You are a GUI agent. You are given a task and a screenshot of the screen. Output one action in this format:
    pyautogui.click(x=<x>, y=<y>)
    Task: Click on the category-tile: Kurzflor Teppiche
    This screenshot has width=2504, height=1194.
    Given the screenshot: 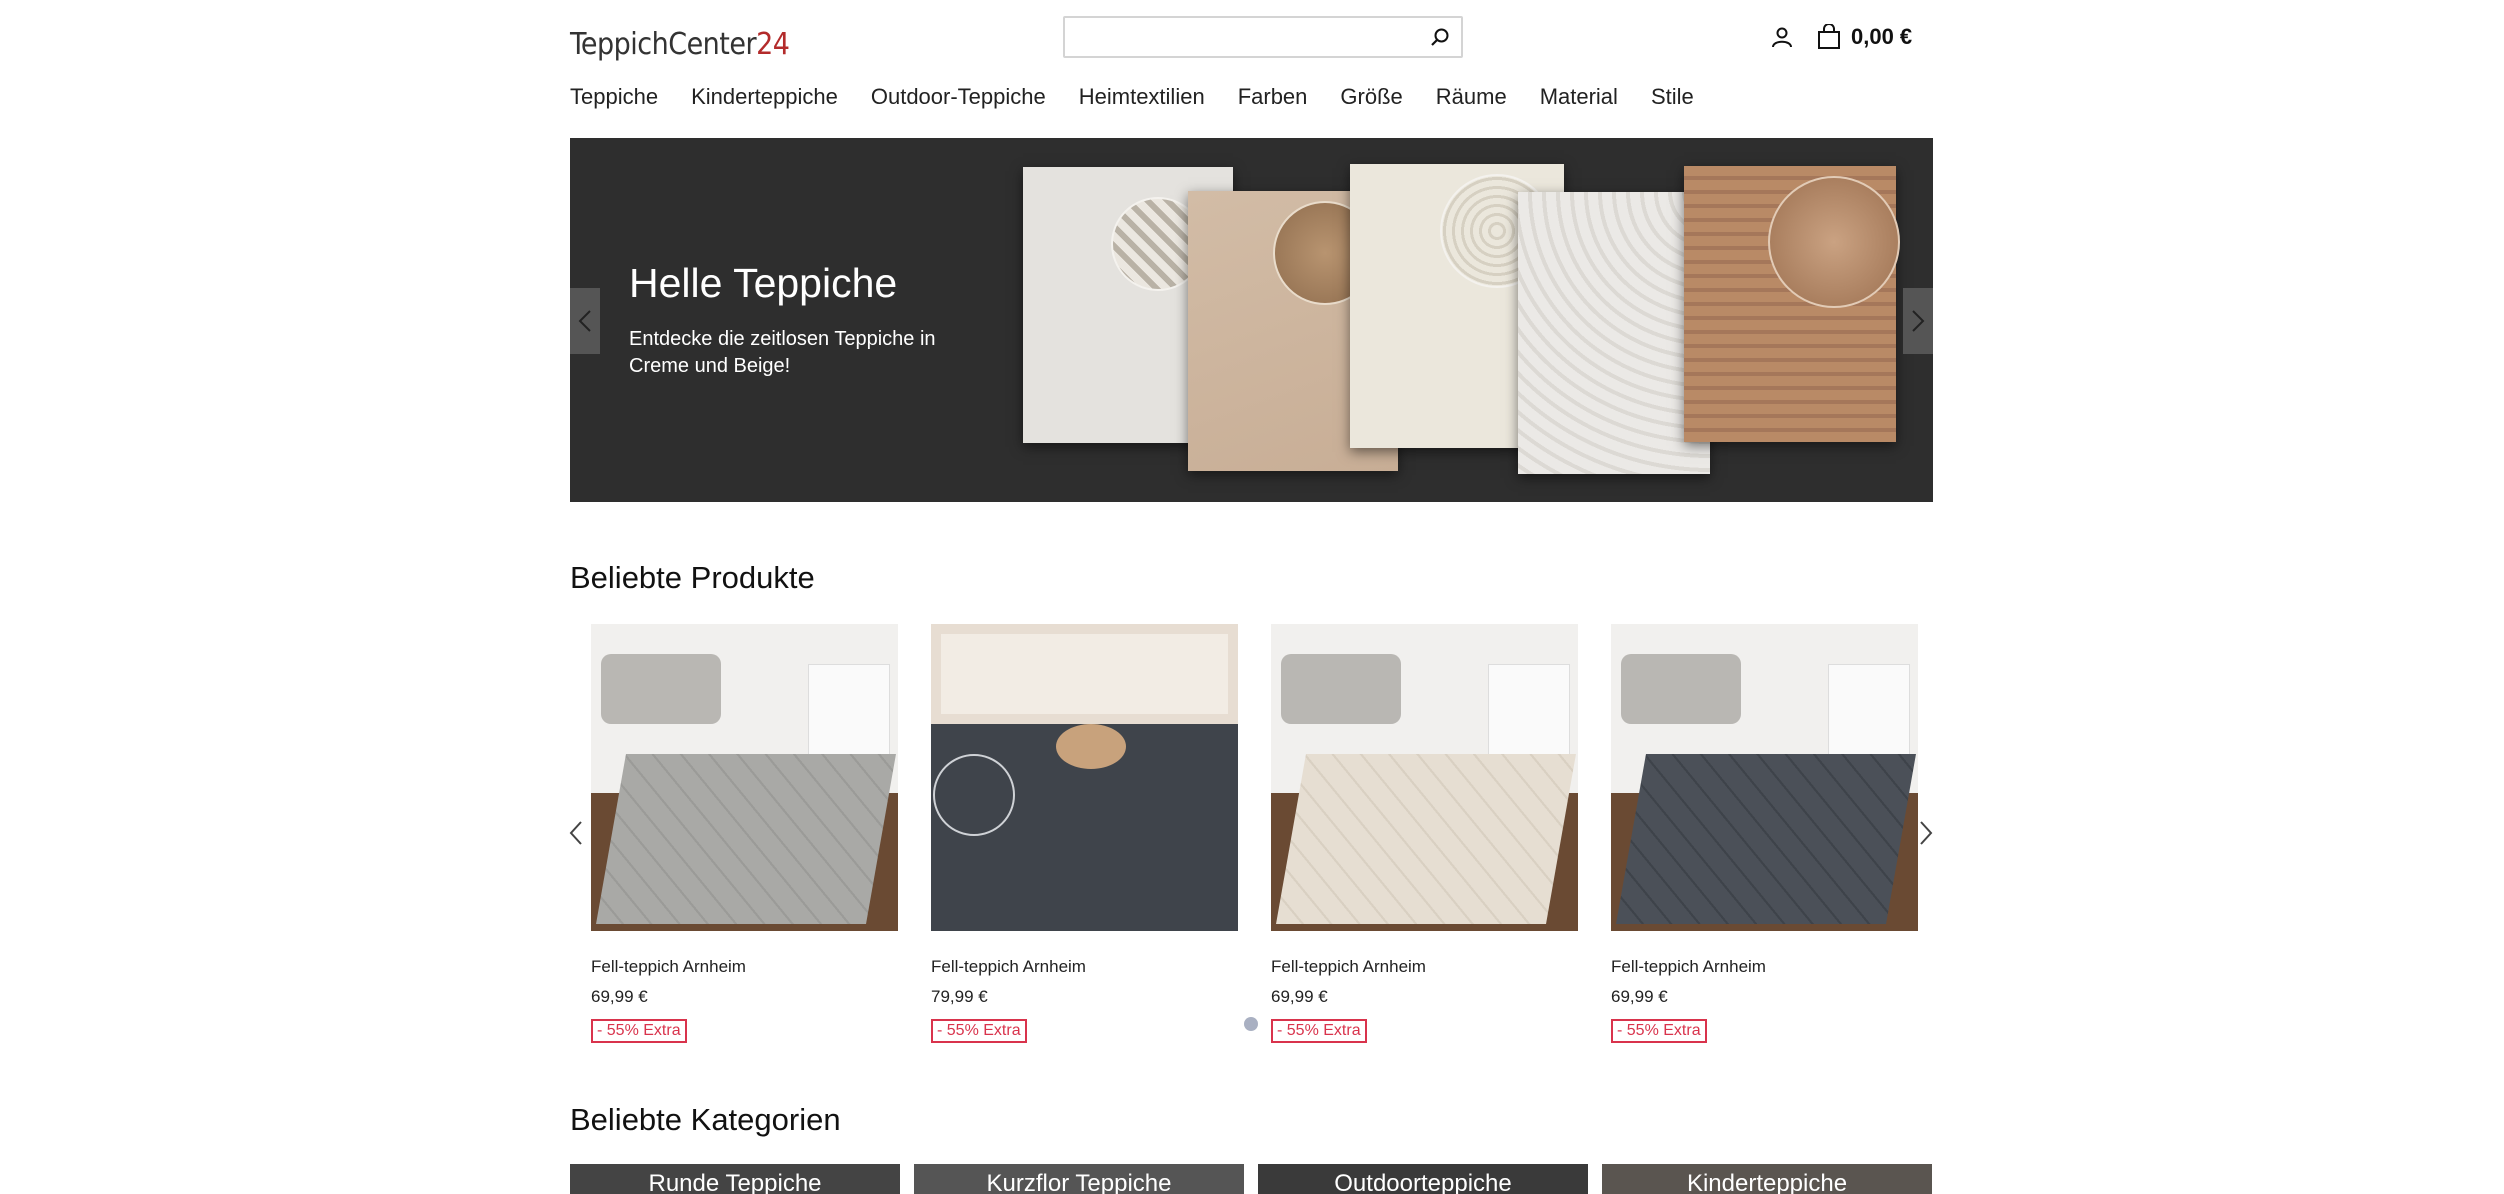 What is the action you would take?
    pyautogui.click(x=1079, y=1179)
    